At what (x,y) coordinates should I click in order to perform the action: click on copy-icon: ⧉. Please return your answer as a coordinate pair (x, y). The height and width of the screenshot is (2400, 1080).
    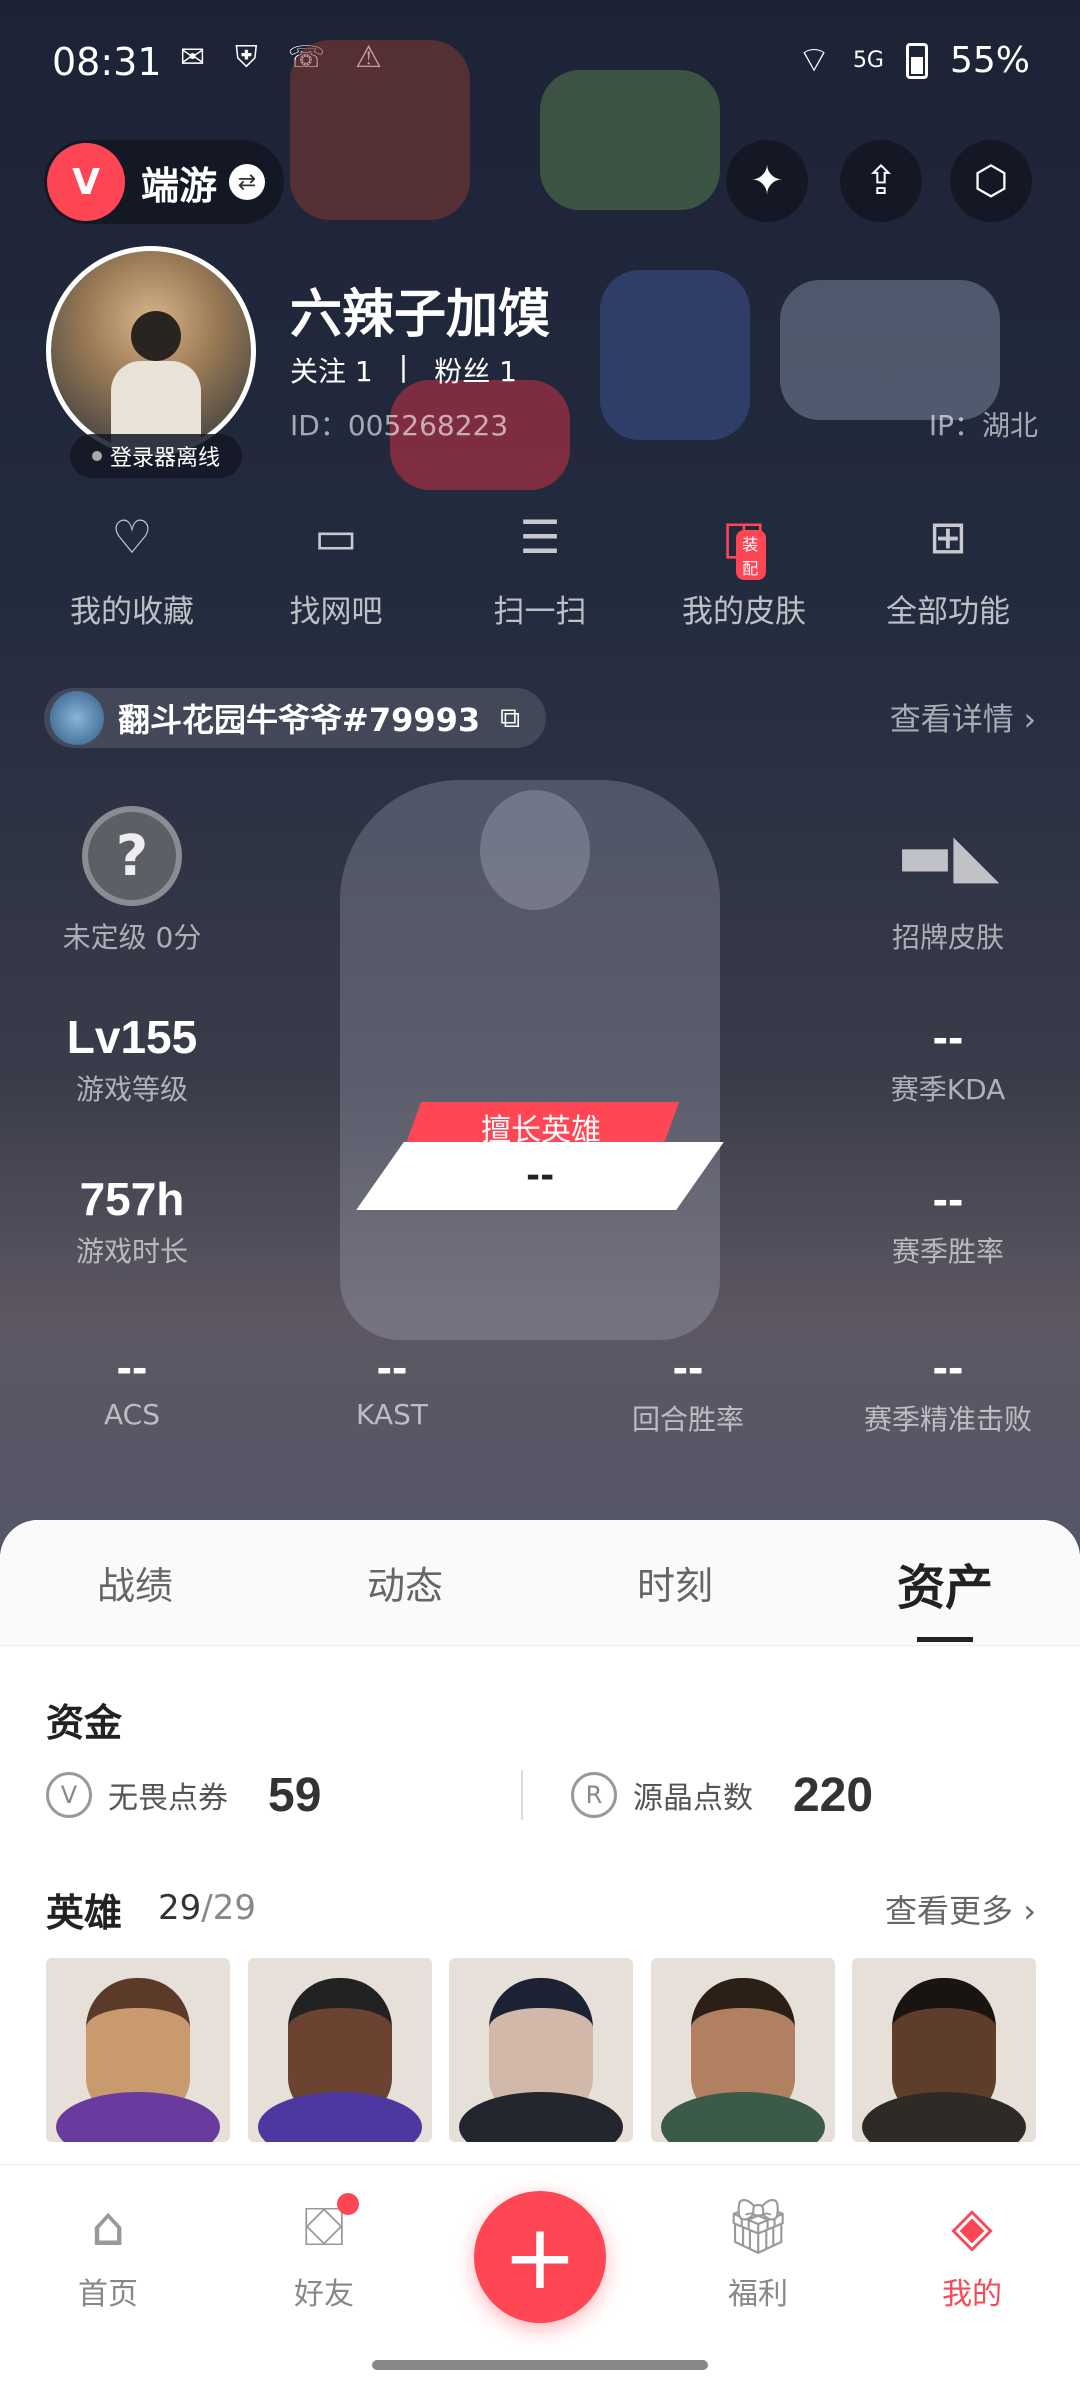
    Looking at the image, I should click on (510, 718).